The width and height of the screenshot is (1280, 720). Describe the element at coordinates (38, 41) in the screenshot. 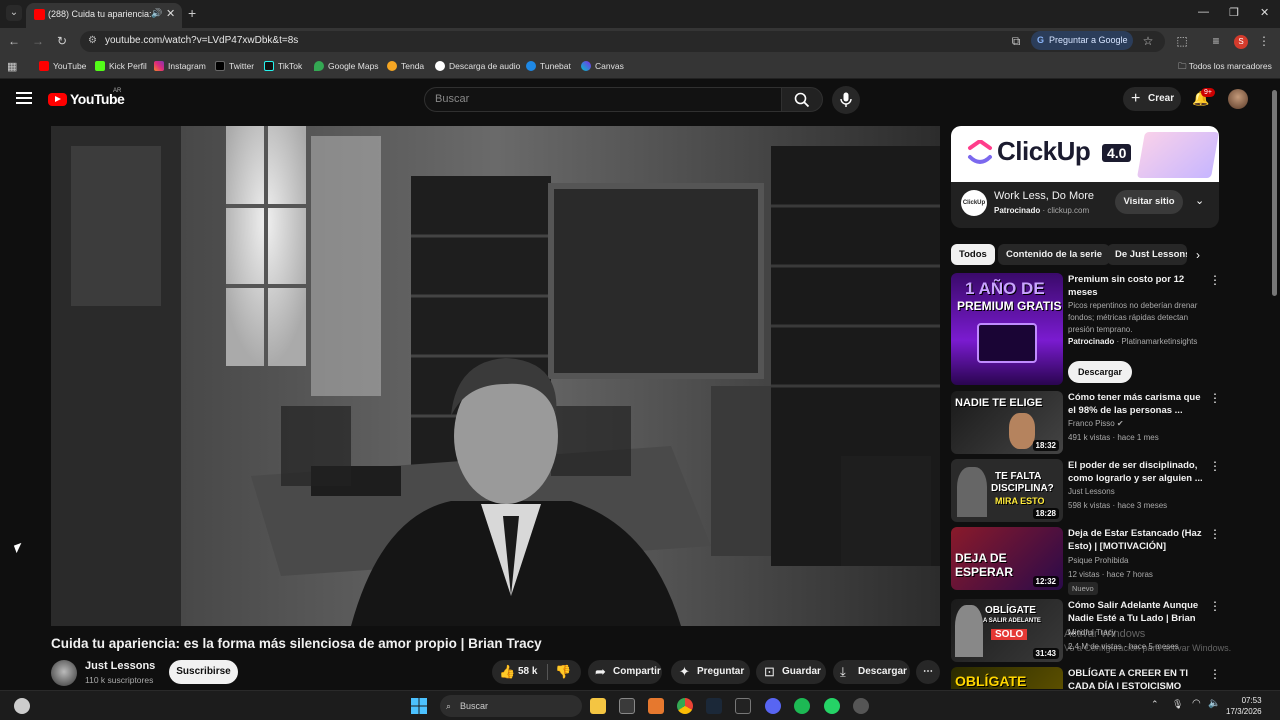

I see `forward-arrow-icon: →` at that location.